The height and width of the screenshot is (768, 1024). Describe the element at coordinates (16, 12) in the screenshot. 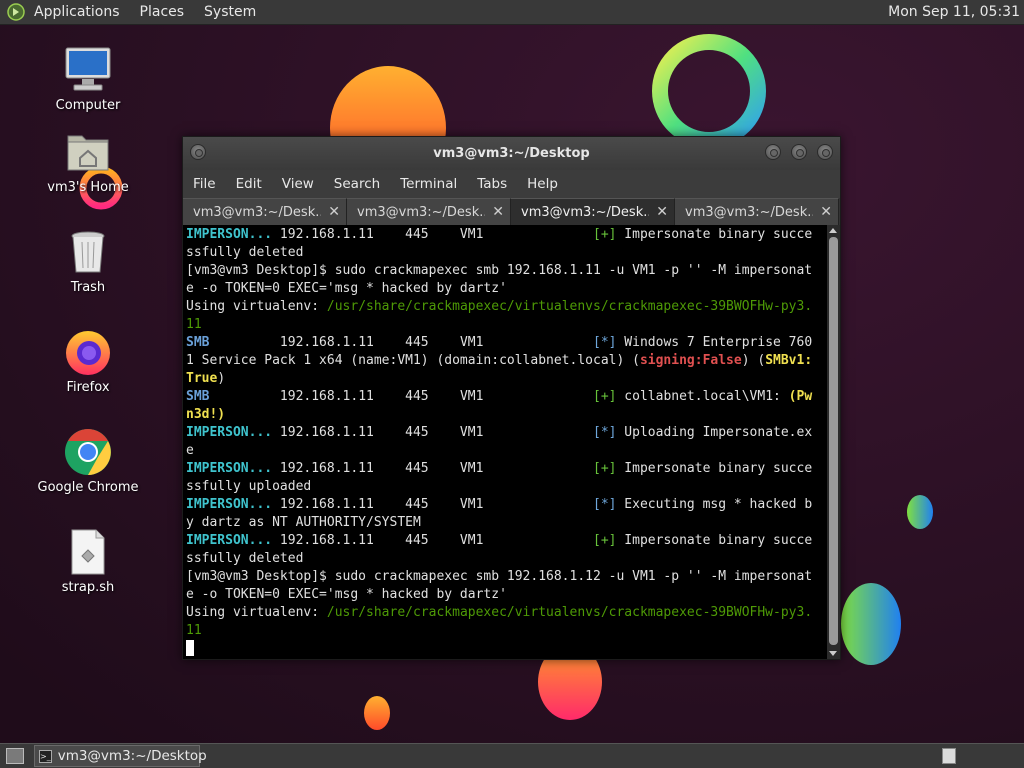

I see `system-logo-icon` at that location.